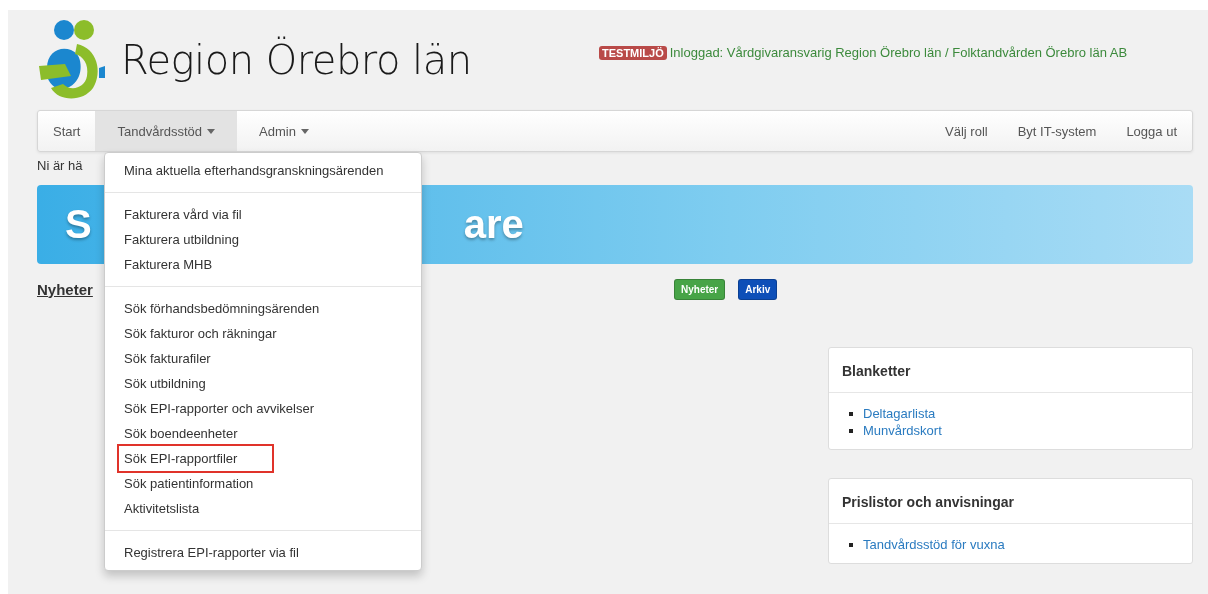  What do you see at coordinates (183, 214) in the screenshot?
I see `menu-item: Fakturera vård via fil` at bounding box center [183, 214].